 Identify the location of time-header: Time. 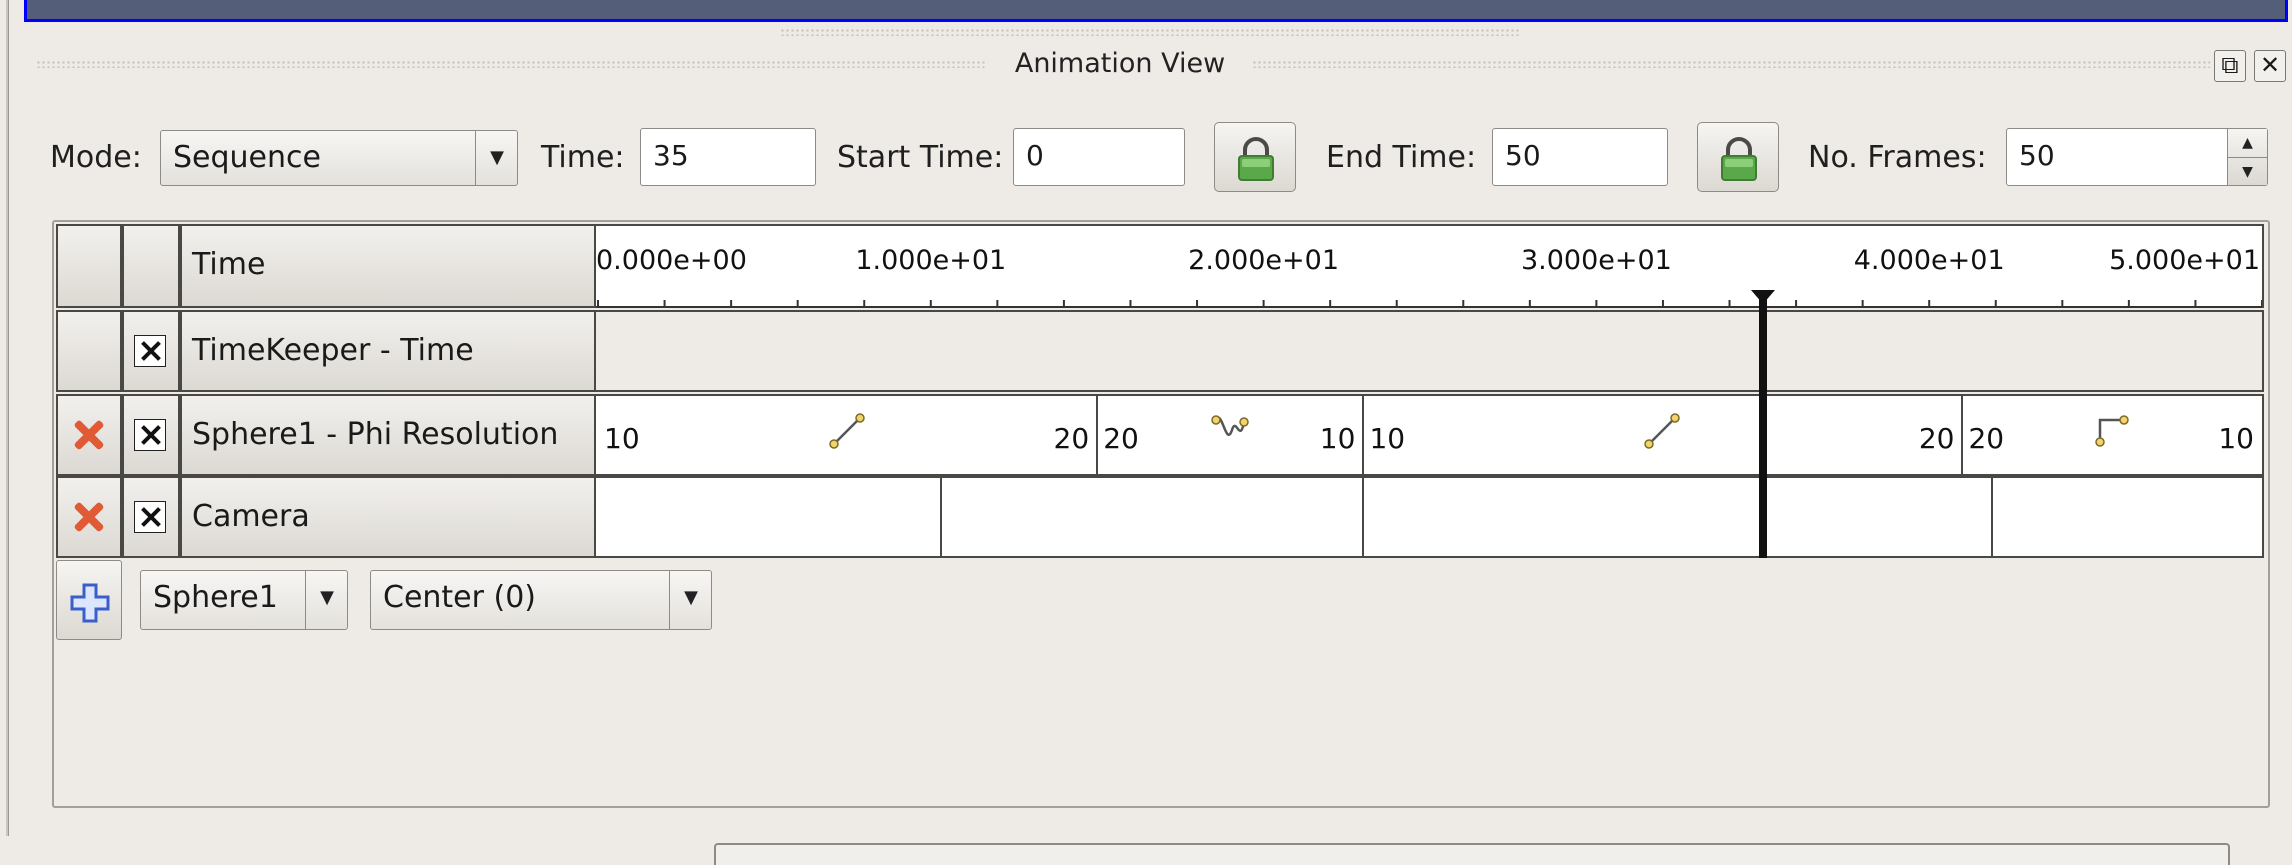
(388, 266).